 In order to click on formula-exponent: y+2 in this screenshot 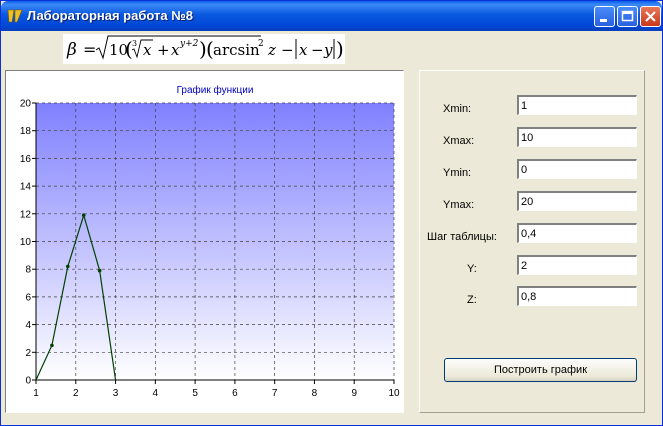, I will do `click(189, 44)`.